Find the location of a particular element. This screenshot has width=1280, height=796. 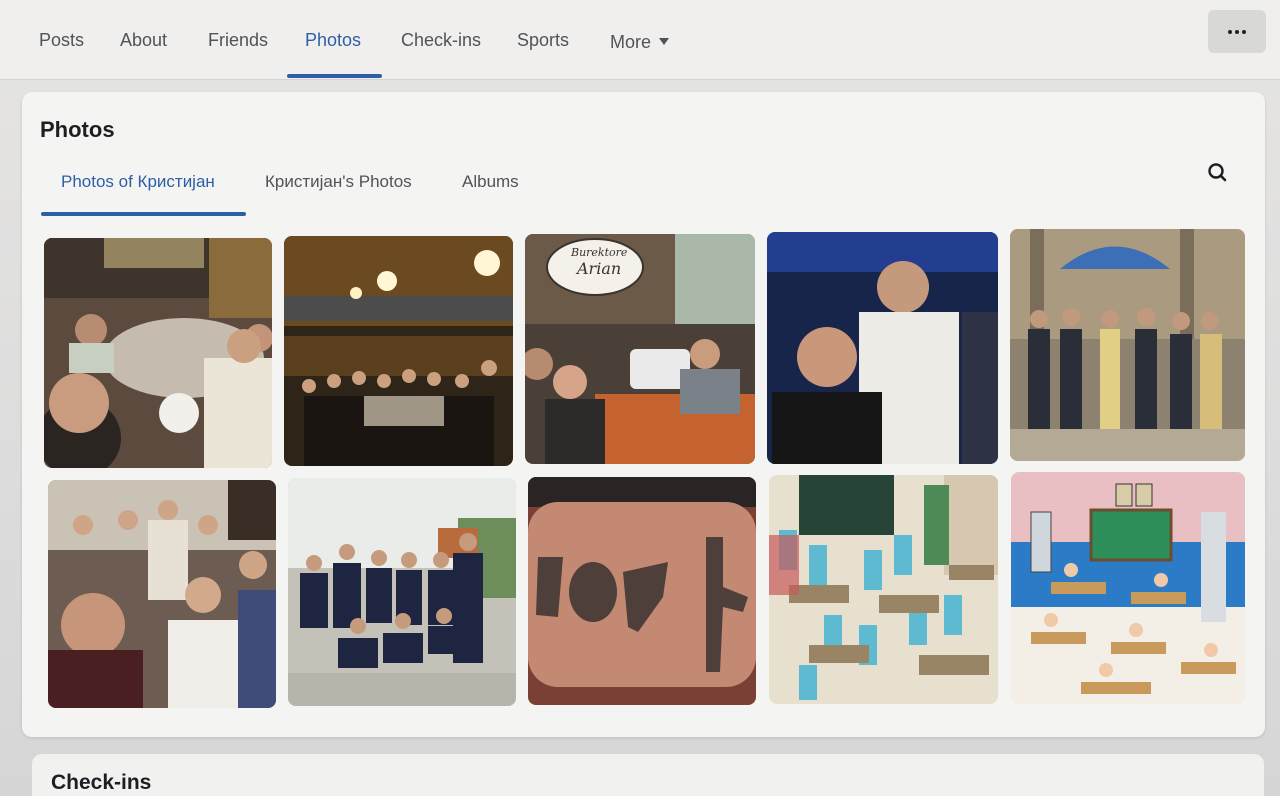

photo-thumbnail-3: Burektore Arian is located at coordinates (640, 349).